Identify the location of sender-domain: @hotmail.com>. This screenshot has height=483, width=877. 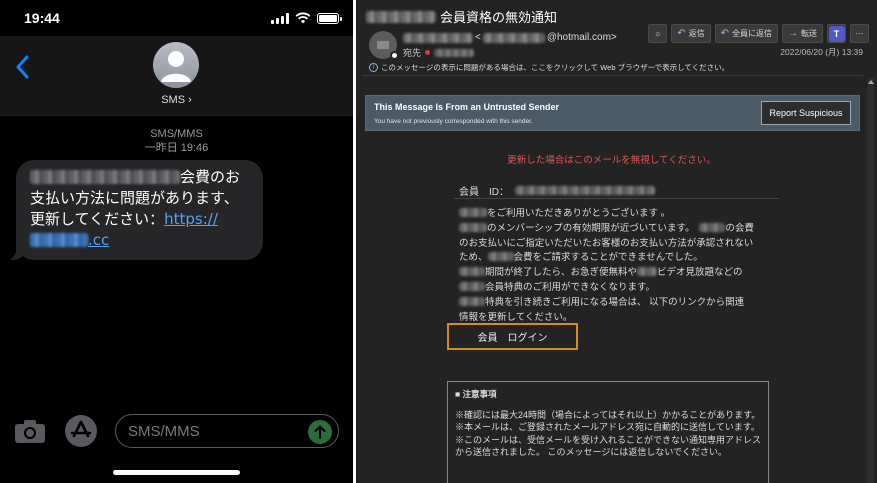
(581, 37).